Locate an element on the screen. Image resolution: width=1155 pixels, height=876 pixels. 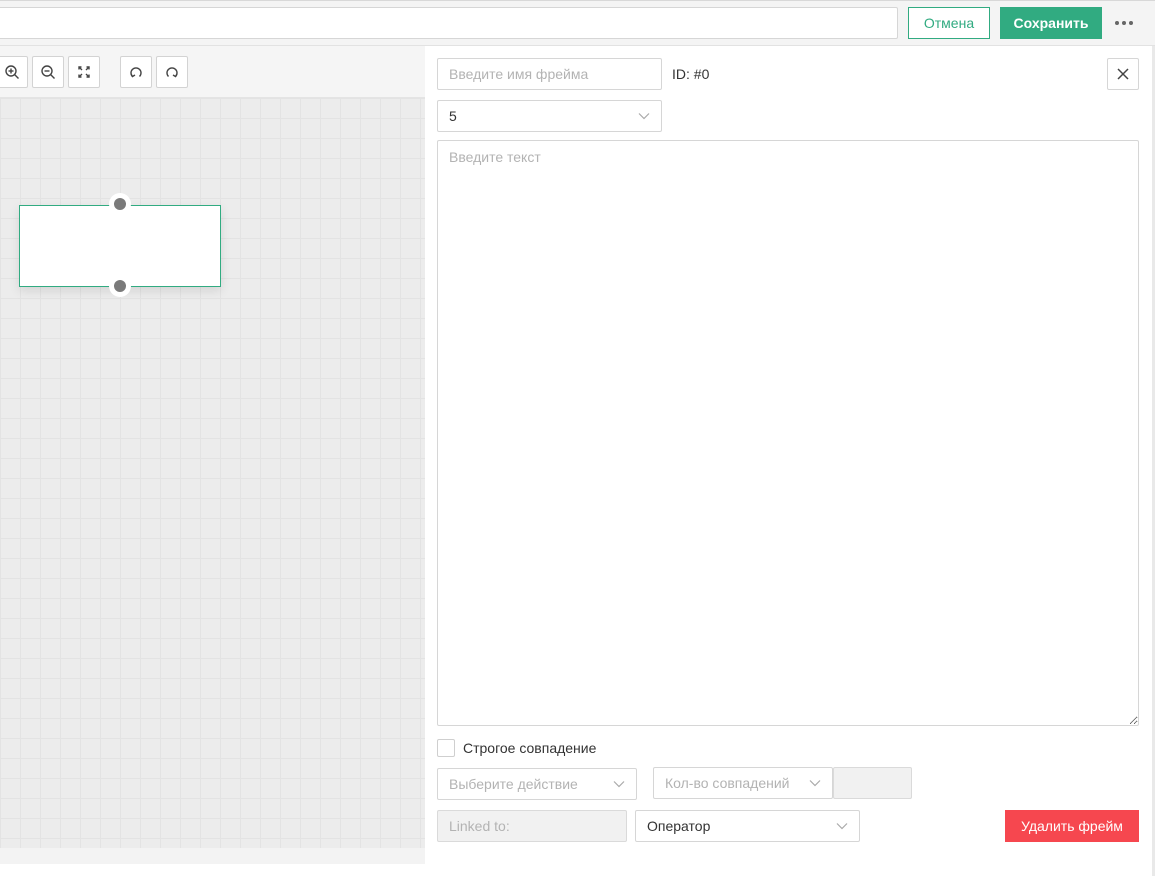
save-button: Сохранить is located at coordinates (1051, 23).